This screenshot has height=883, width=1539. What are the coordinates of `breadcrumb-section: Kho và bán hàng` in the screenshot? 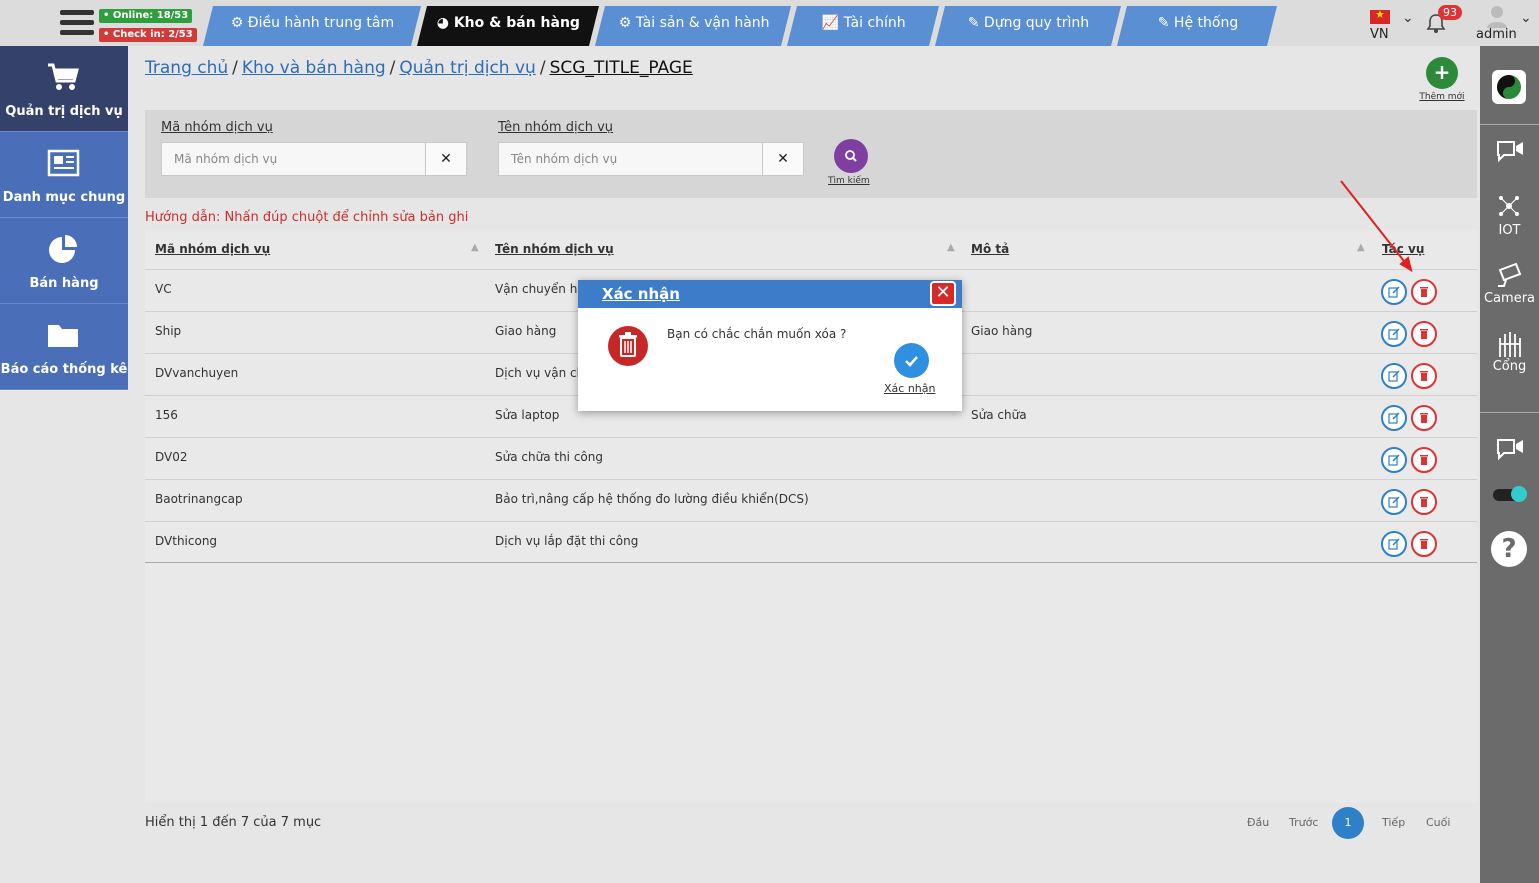 It's located at (314, 68).